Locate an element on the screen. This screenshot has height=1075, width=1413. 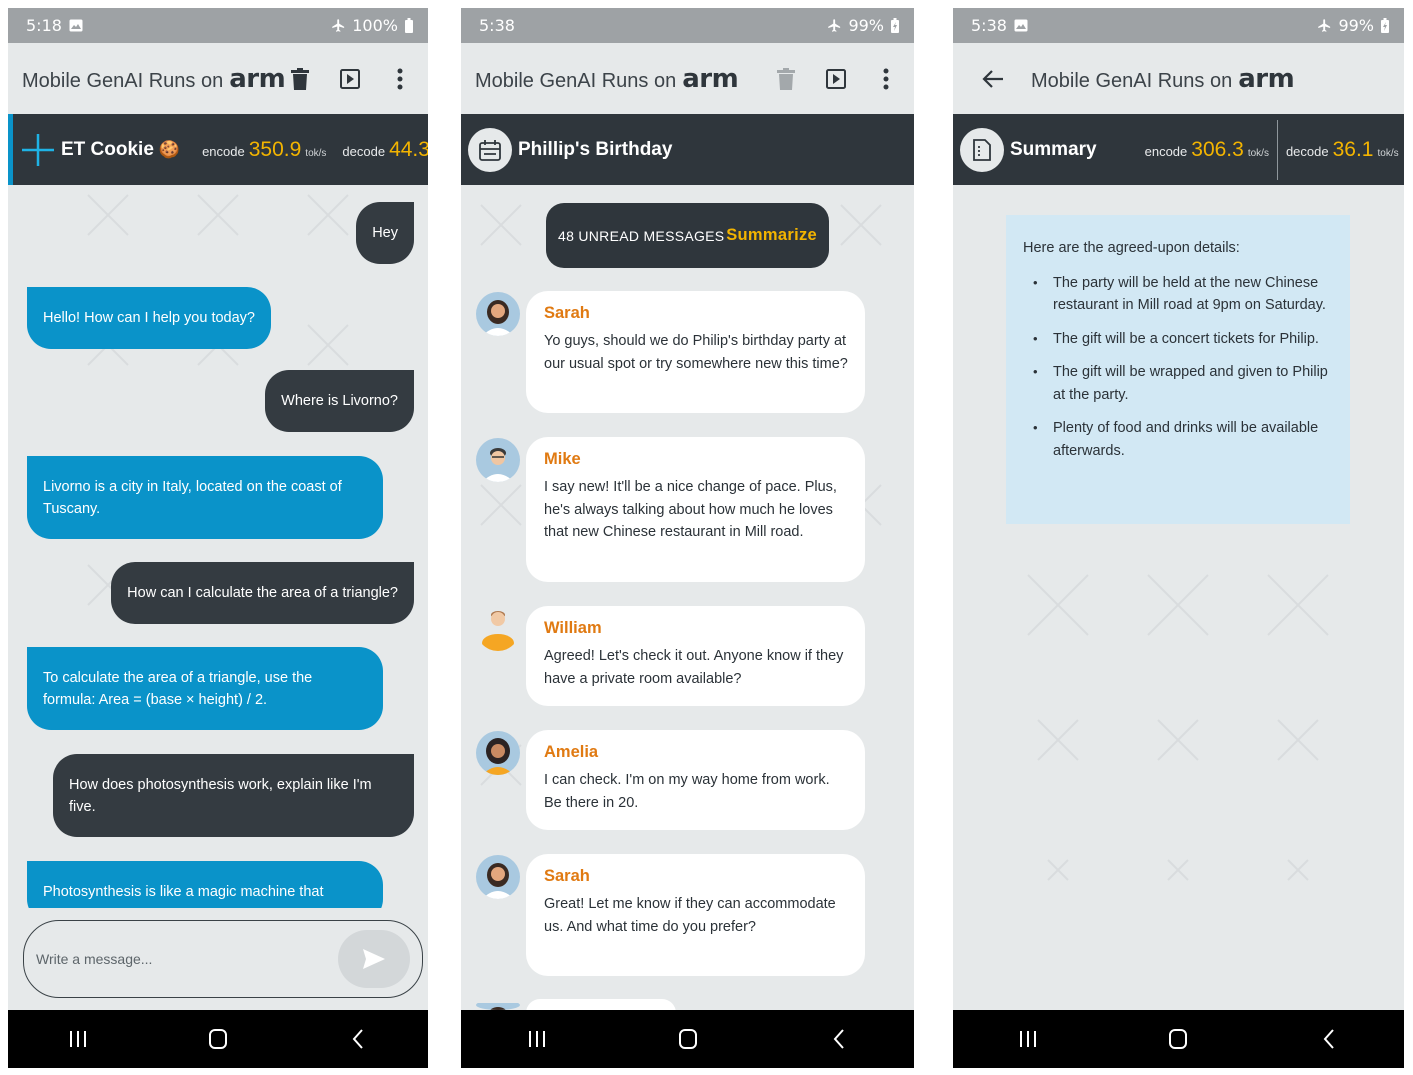
sender-name: Mike is located at coordinates (562, 459).